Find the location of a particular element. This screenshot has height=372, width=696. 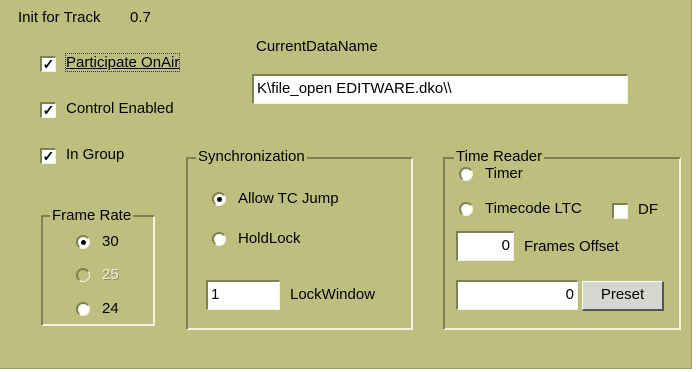

frames-offset-input: 0 is located at coordinates (485, 246).